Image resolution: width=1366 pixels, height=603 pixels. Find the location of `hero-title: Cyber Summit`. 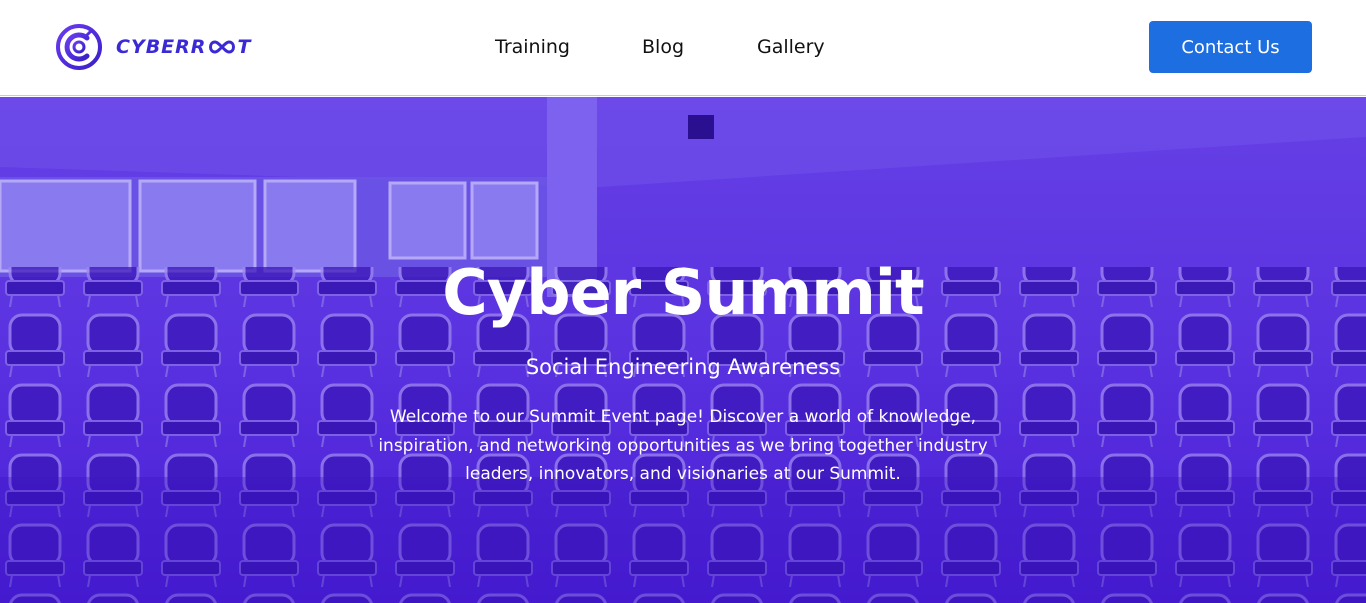

hero-title: Cyber Summit is located at coordinates (683, 292).